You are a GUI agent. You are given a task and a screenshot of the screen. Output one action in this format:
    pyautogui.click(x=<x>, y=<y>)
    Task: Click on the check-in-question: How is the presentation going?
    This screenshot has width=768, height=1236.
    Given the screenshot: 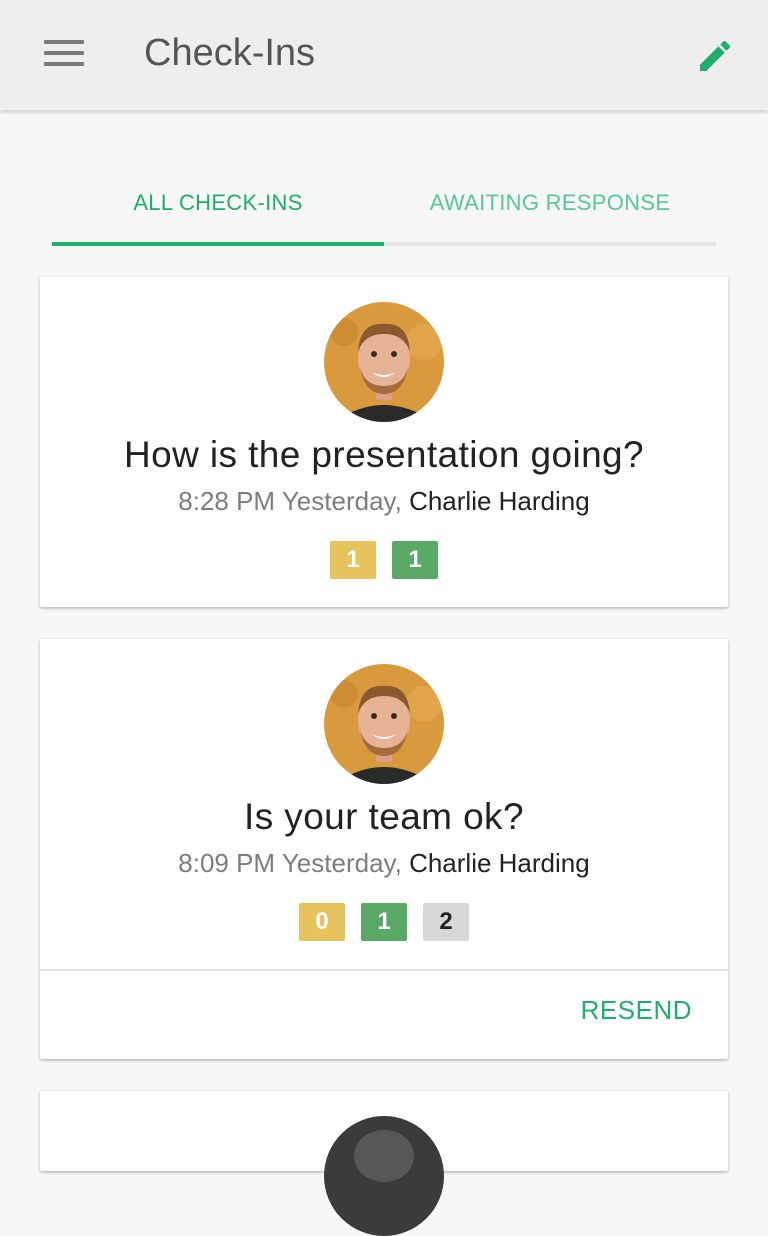 What is the action you would take?
    pyautogui.click(x=384, y=454)
    